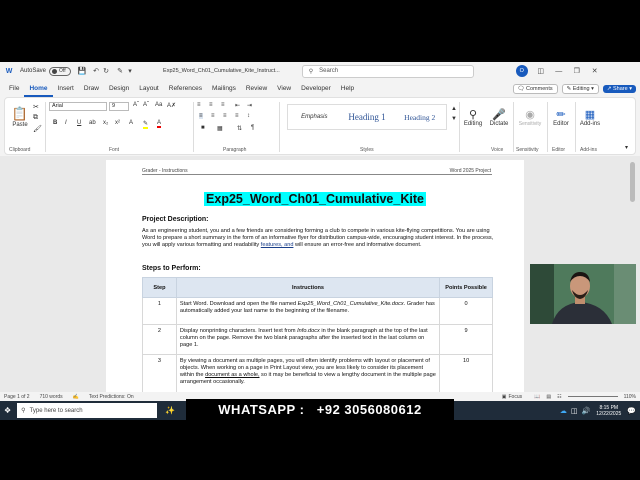  I want to click on borders-icon: ▦, so click(220, 128).